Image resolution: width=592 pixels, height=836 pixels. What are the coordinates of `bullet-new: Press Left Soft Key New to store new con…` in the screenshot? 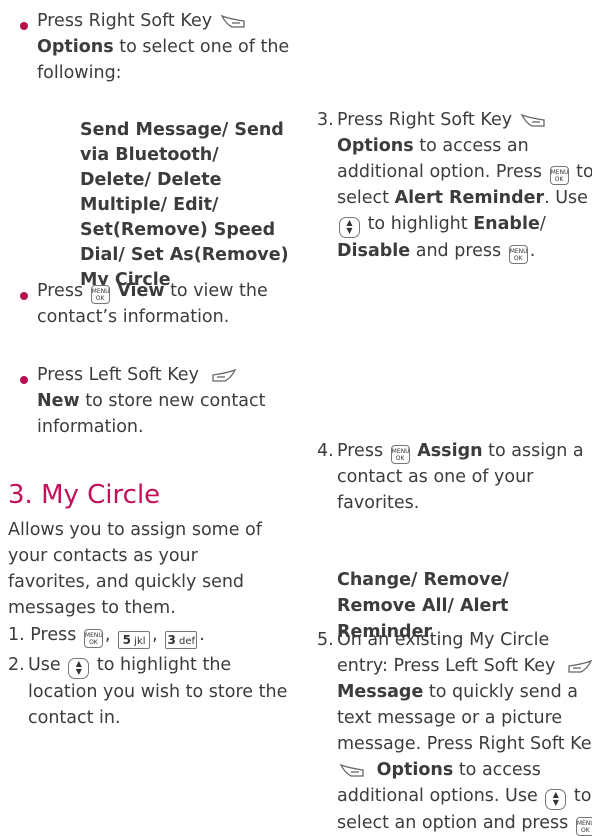 It's located at (158, 401).